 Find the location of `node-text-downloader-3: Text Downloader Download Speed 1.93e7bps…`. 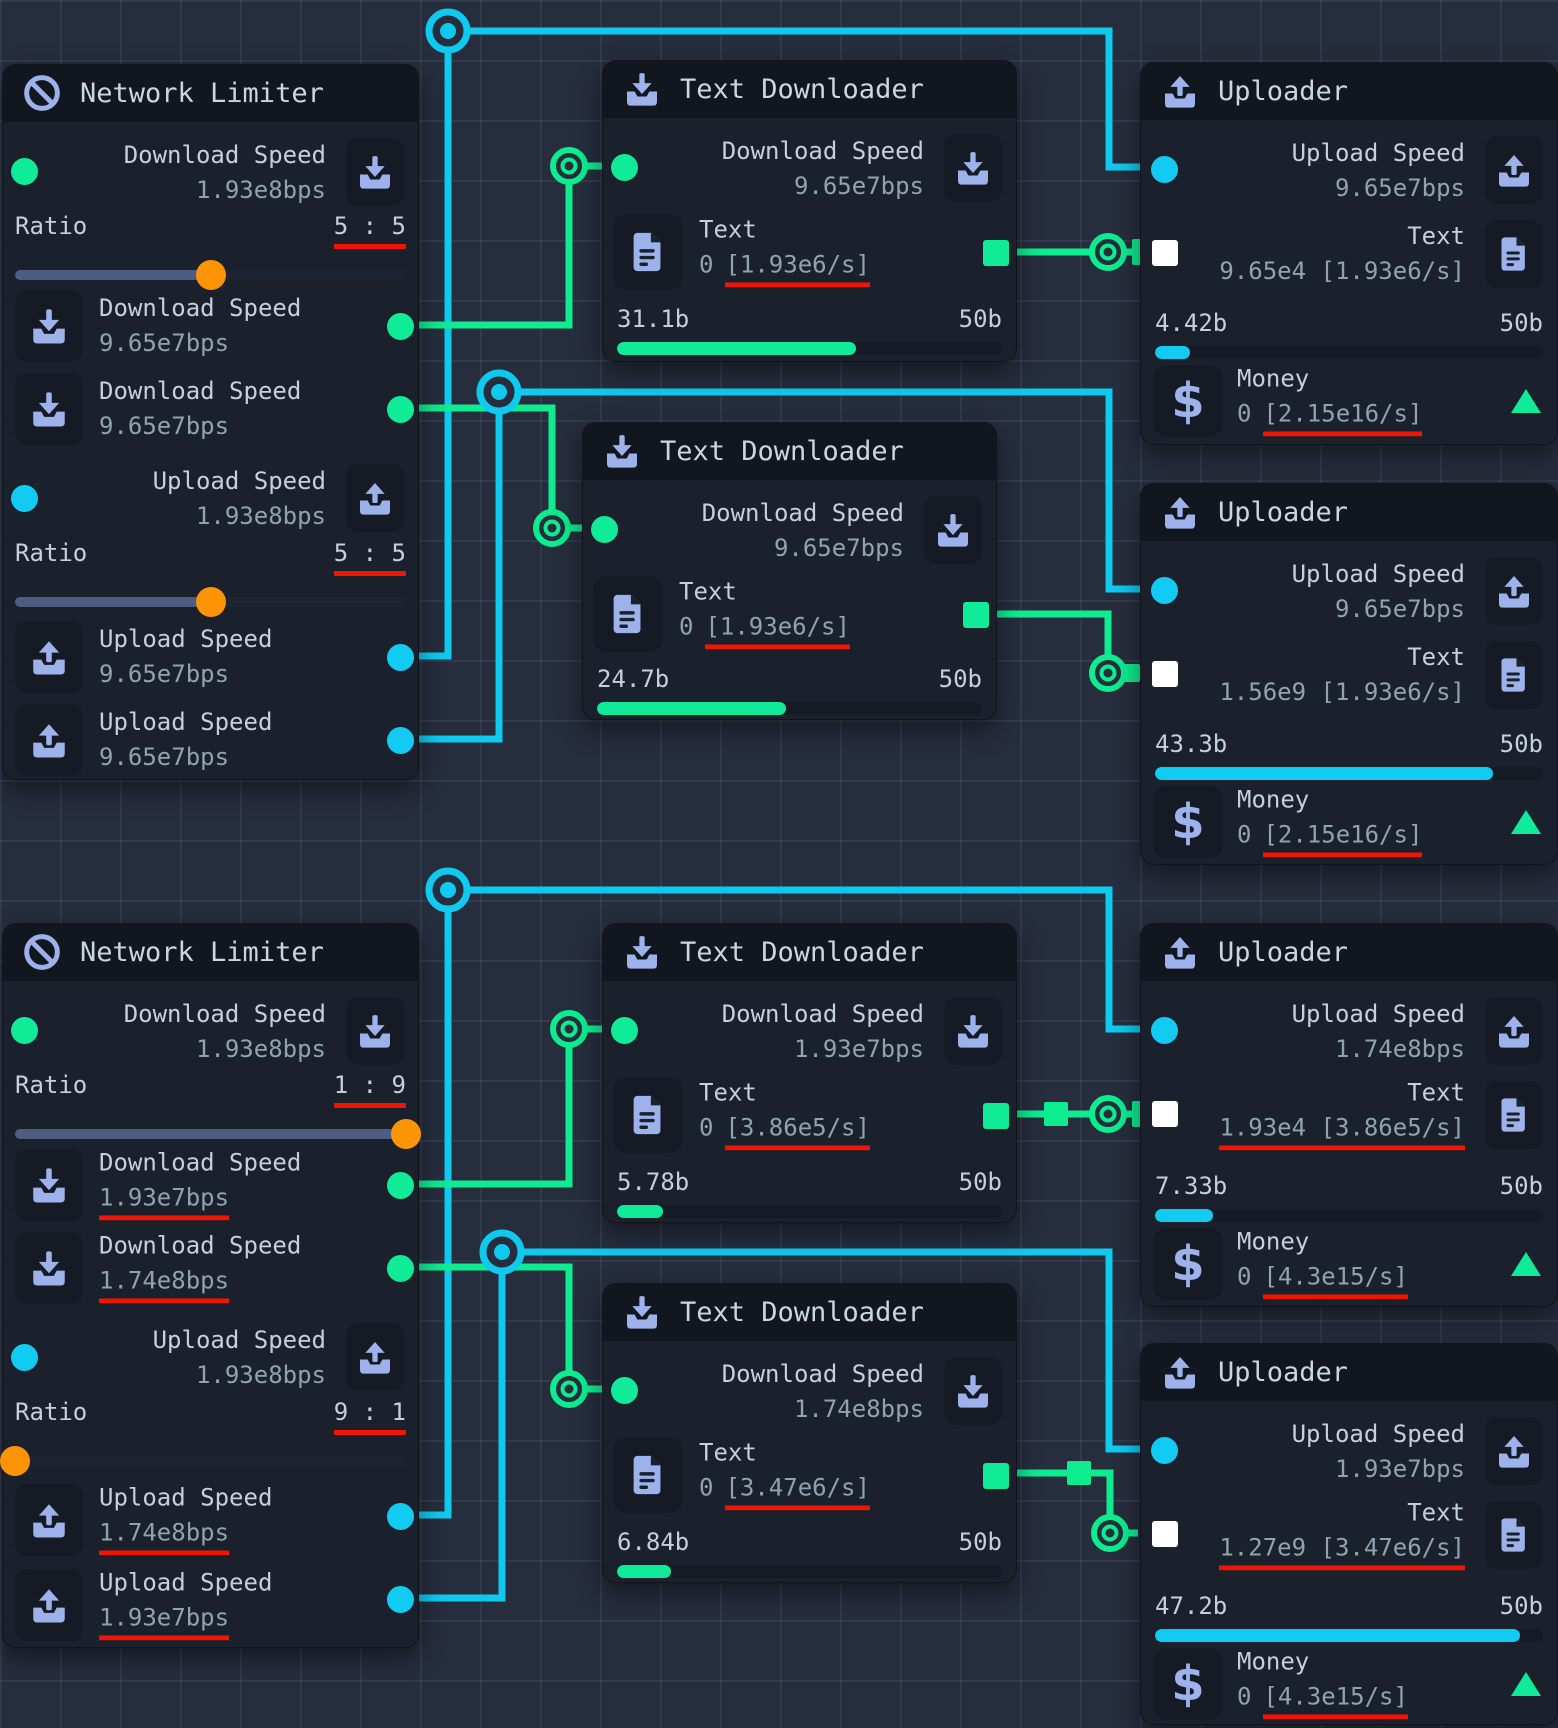

node-text-downloader-3: Text Downloader Download Speed 1.93e7bps… is located at coordinates (809, 1073).